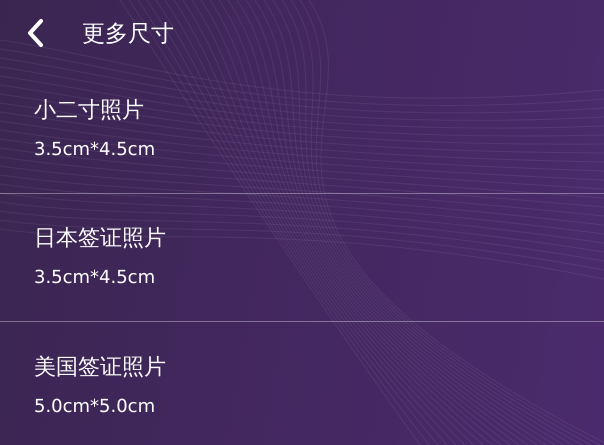 This screenshot has width=604, height=445. What do you see at coordinates (95, 406) in the screenshot?
I see `size-dimensions: 5.0cm*5.0cm` at bounding box center [95, 406].